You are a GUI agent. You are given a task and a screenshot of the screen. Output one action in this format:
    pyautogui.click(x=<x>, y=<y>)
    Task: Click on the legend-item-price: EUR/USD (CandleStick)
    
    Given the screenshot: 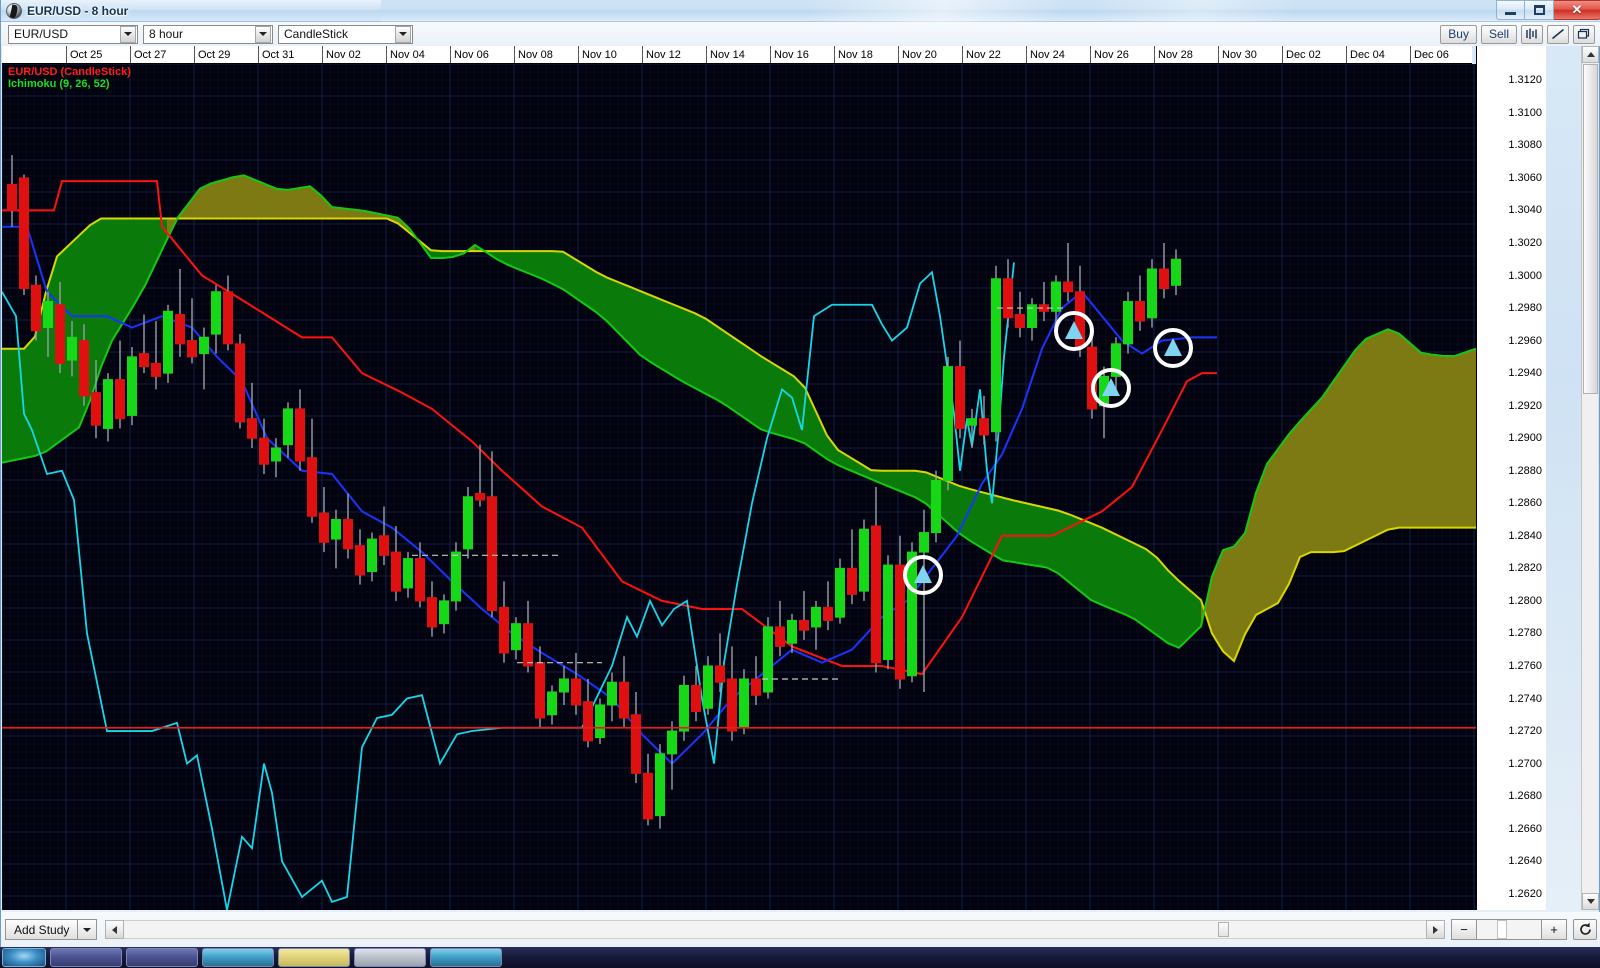 What is the action you would take?
    pyautogui.click(x=69, y=72)
    